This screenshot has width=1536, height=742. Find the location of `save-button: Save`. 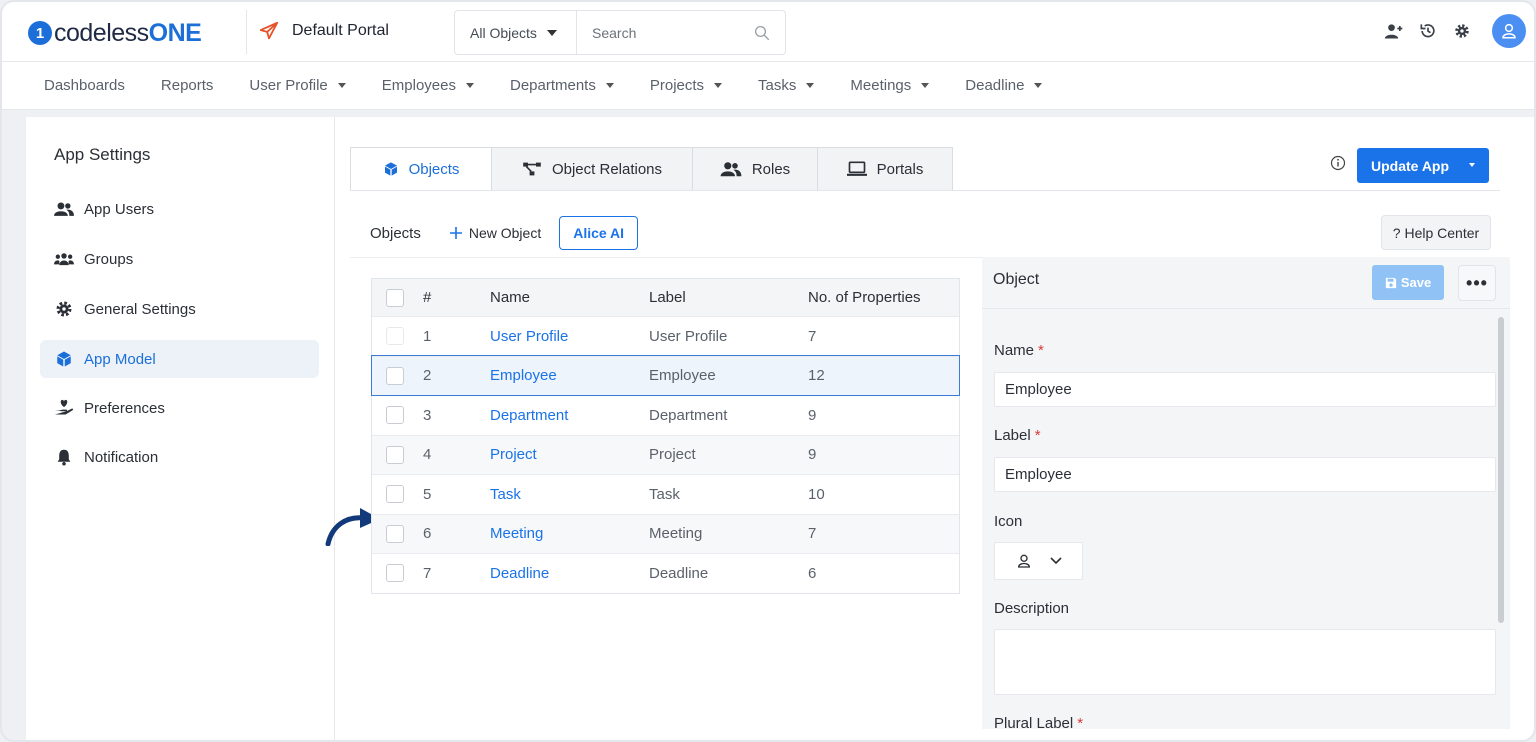

save-button: Save is located at coordinates (1408, 282).